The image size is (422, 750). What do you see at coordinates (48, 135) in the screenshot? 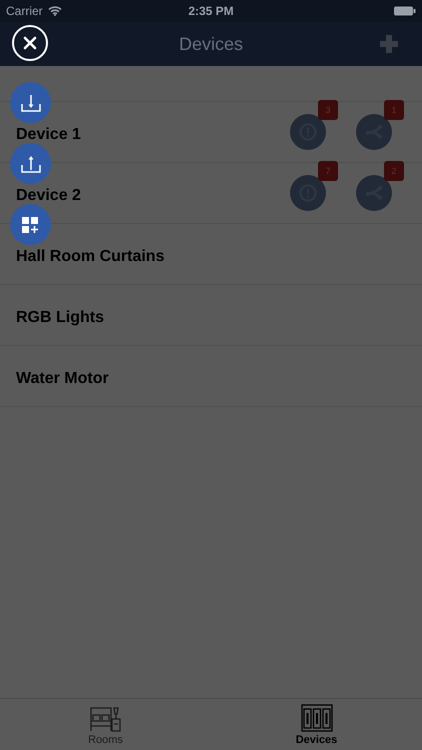
I see `device-name: Device 1` at bounding box center [48, 135].